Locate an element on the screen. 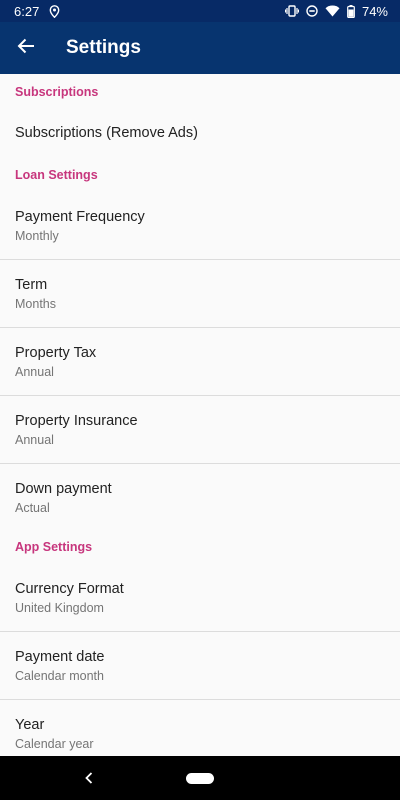  setting-down-payment: Down payment Actual is located at coordinates (200, 498).